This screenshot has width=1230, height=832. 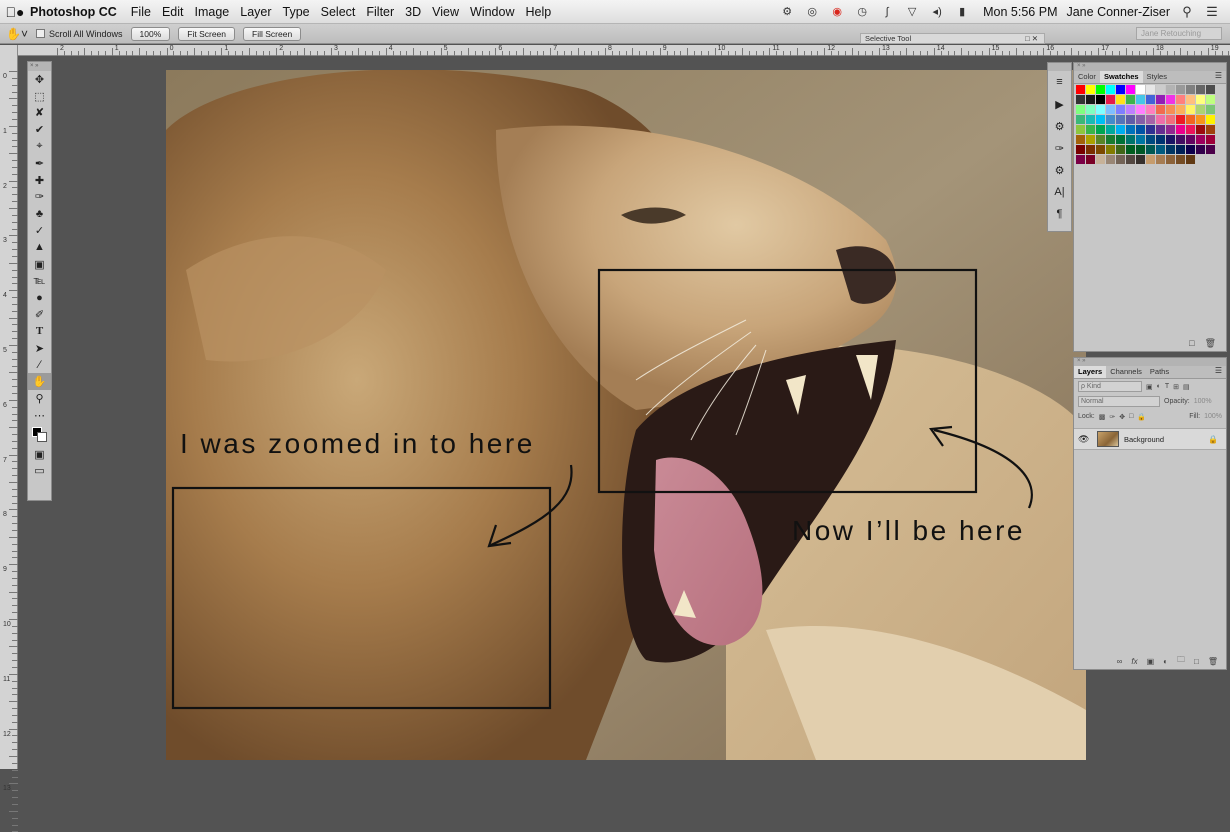 What do you see at coordinates (39, 471) in the screenshot?
I see `screen-mode-icon: ▭` at bounding box center [39, 471].